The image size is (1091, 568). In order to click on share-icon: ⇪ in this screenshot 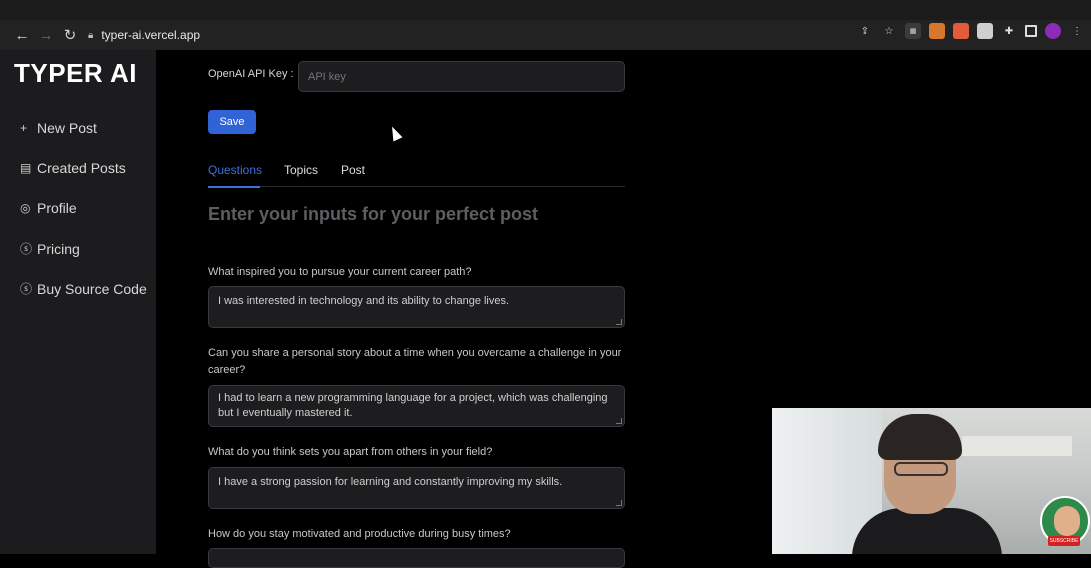, I will do `click(865, 31)`.